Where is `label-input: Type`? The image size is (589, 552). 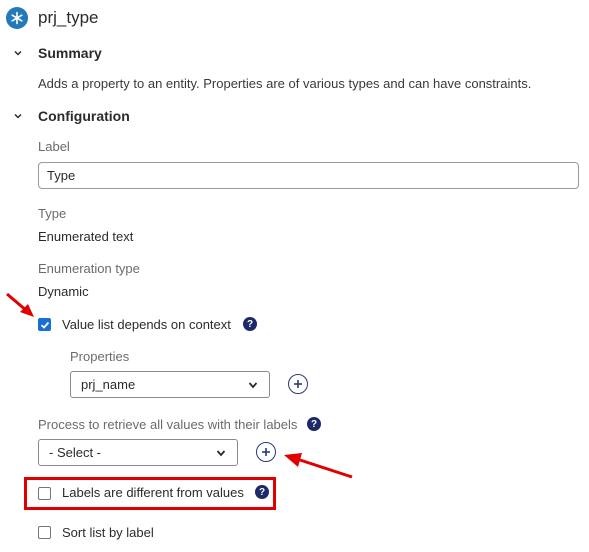 label-input: Type is located at coordinates (308, 175).